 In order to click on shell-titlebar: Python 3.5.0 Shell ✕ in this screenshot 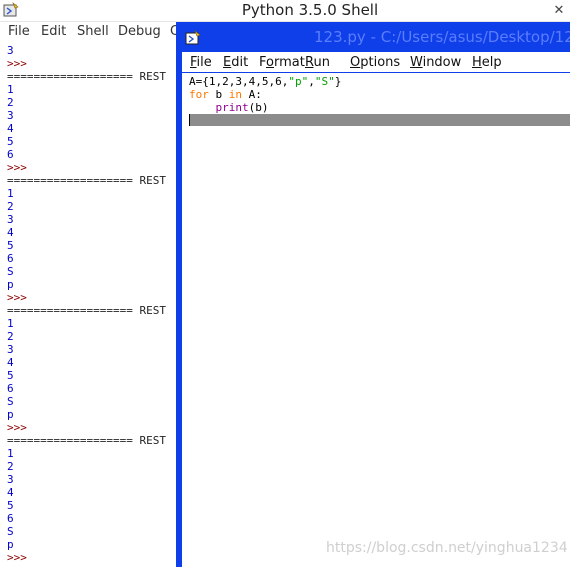, I will do `click(285, 11)`.